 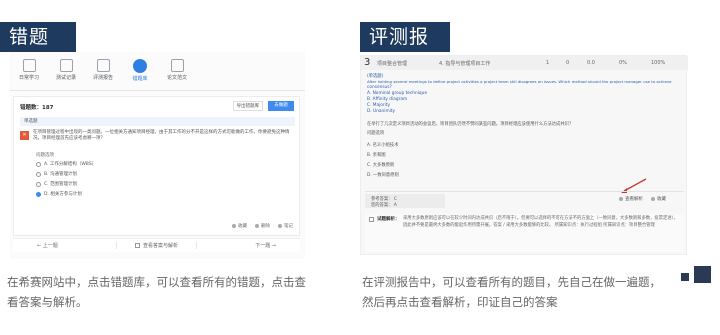 I want to click on nav-label: 测试记录, so click(x=65, y=78).